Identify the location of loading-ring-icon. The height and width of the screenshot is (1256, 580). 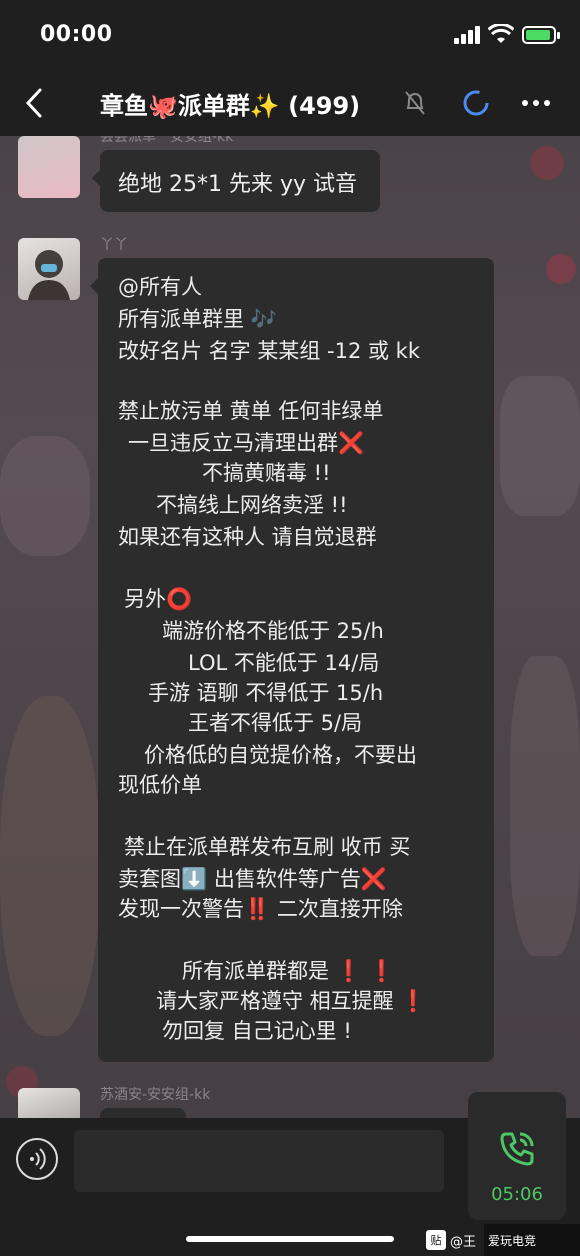
(476, 103).